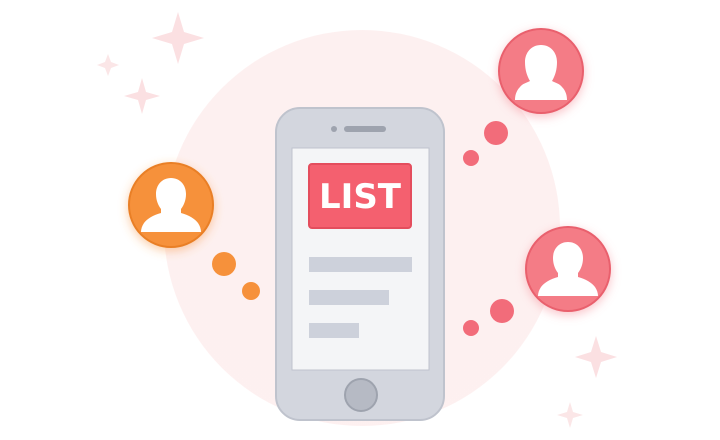 The width and height of the screenshot is (720, 440). I want to click on home-button-icon, so click(361, 395).